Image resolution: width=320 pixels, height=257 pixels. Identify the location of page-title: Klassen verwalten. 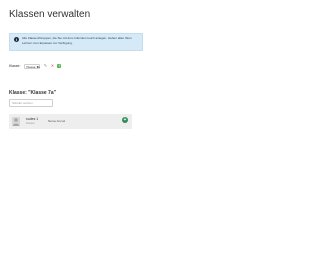
(50, 14).